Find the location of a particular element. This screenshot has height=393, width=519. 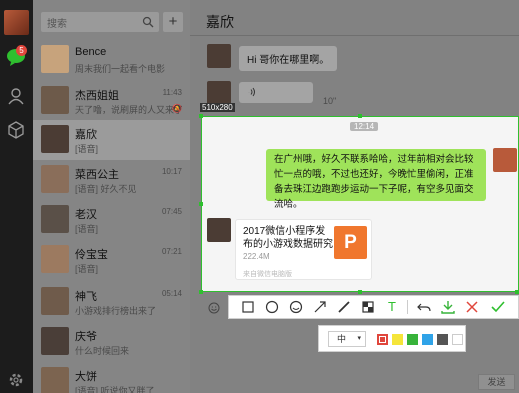

send-button: 发送 is located at coordinates (496, 382).